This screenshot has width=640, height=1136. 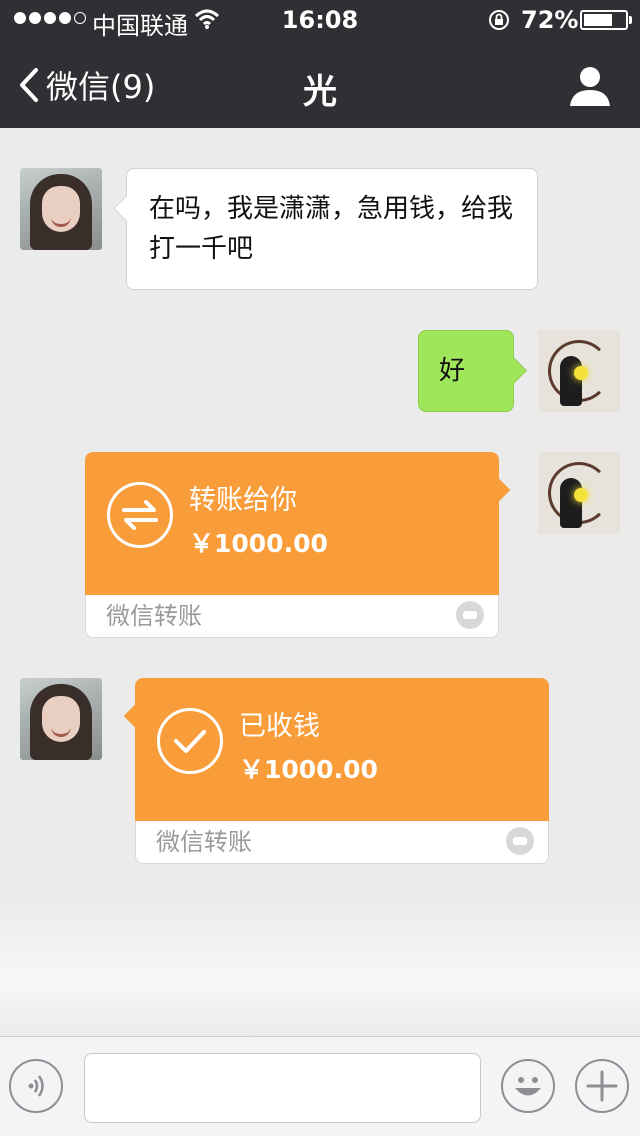 What do you see at coordinates (243, 500) in the screenshot?
I see `transfer-title: 转账给你` at bounding box center [243, 500].